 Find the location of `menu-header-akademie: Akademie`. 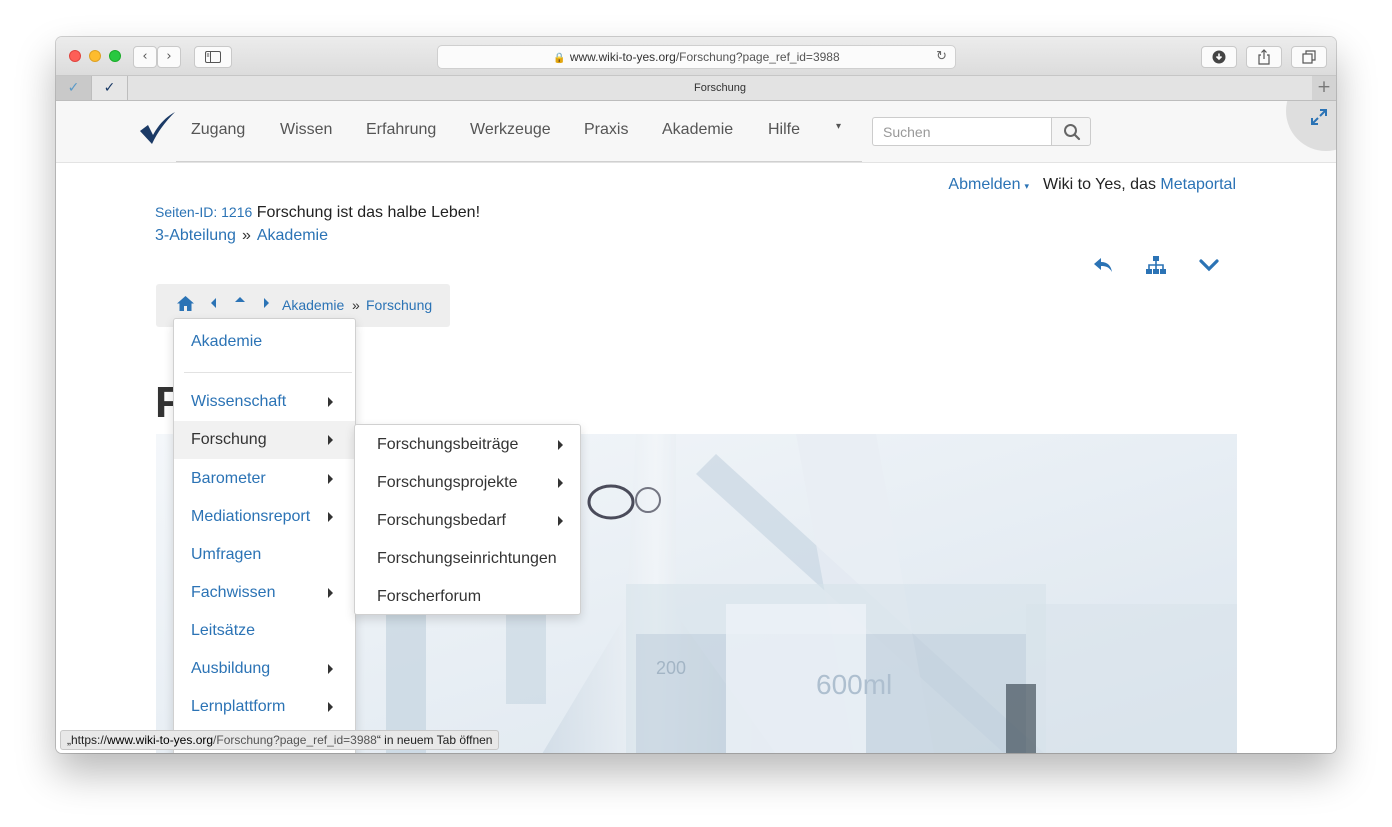

menu-header-akademie: Akademie is located at coordinates (264, 342).